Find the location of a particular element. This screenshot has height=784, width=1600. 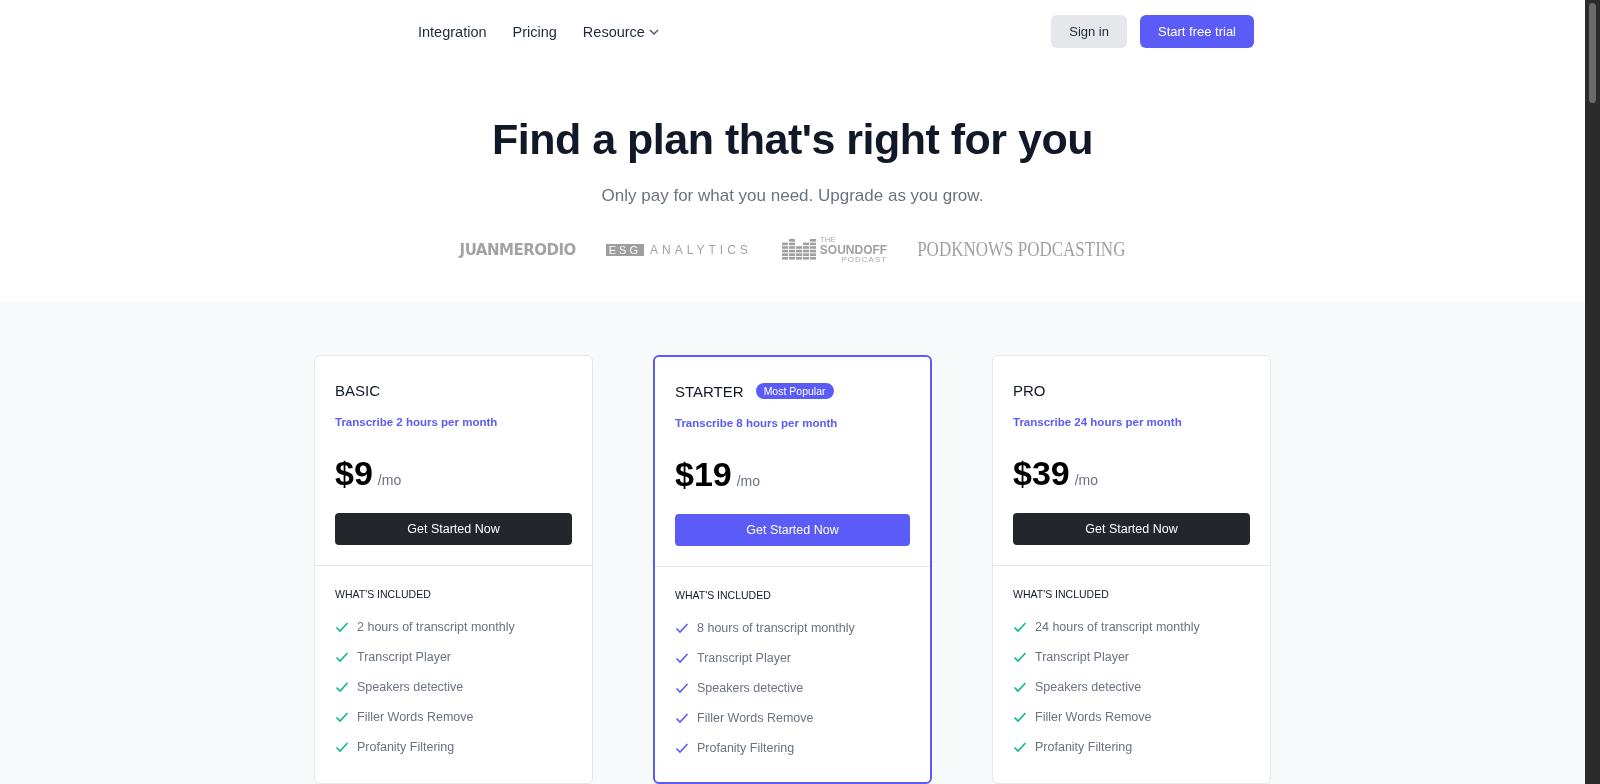

scrollbar-thumb is located at coordinates (1592, 53).